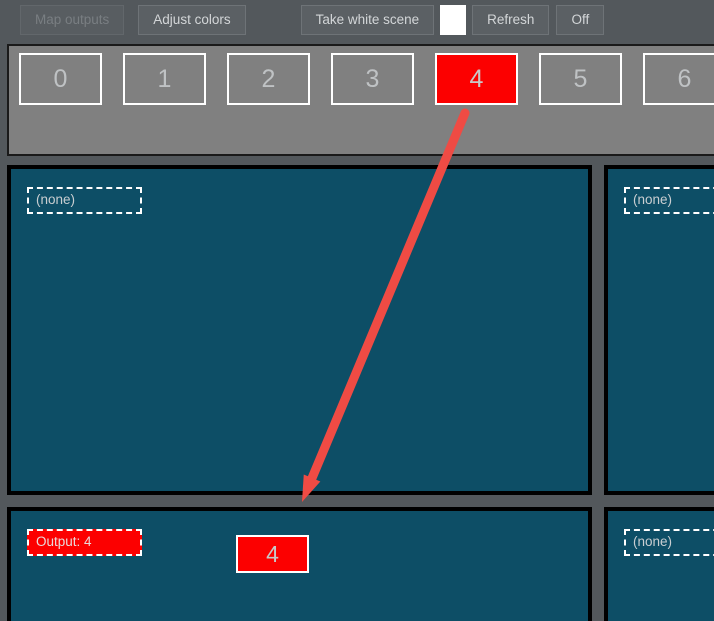 This screenshot has height=621, width=714. What do you see at coordinates (453, 20) in the screenshot?
I see `color-swatch` at bounding box center [453, 20].